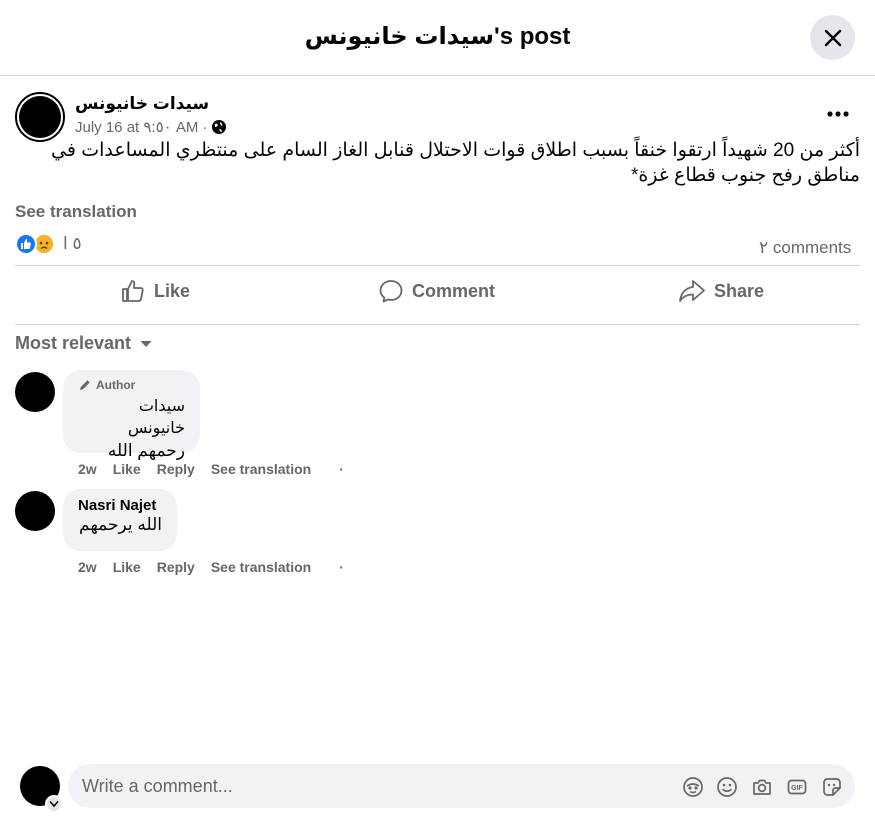 The image size is (875, 832). Describe the element at coordinates (85, 385) in the screenshot. I see `pencil-icon` at that location.